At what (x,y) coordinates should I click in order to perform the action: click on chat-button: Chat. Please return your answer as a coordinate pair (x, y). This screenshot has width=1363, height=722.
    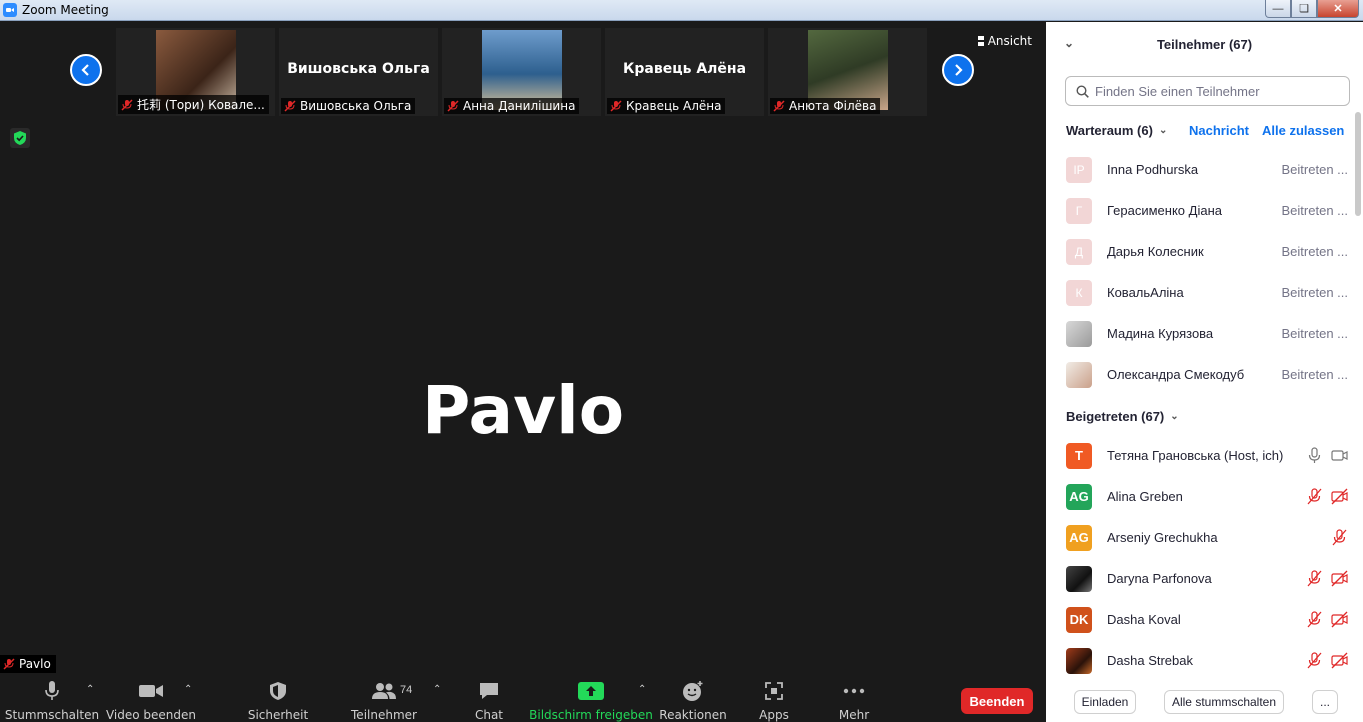
    Looking at the image, I should click on (489, 699).